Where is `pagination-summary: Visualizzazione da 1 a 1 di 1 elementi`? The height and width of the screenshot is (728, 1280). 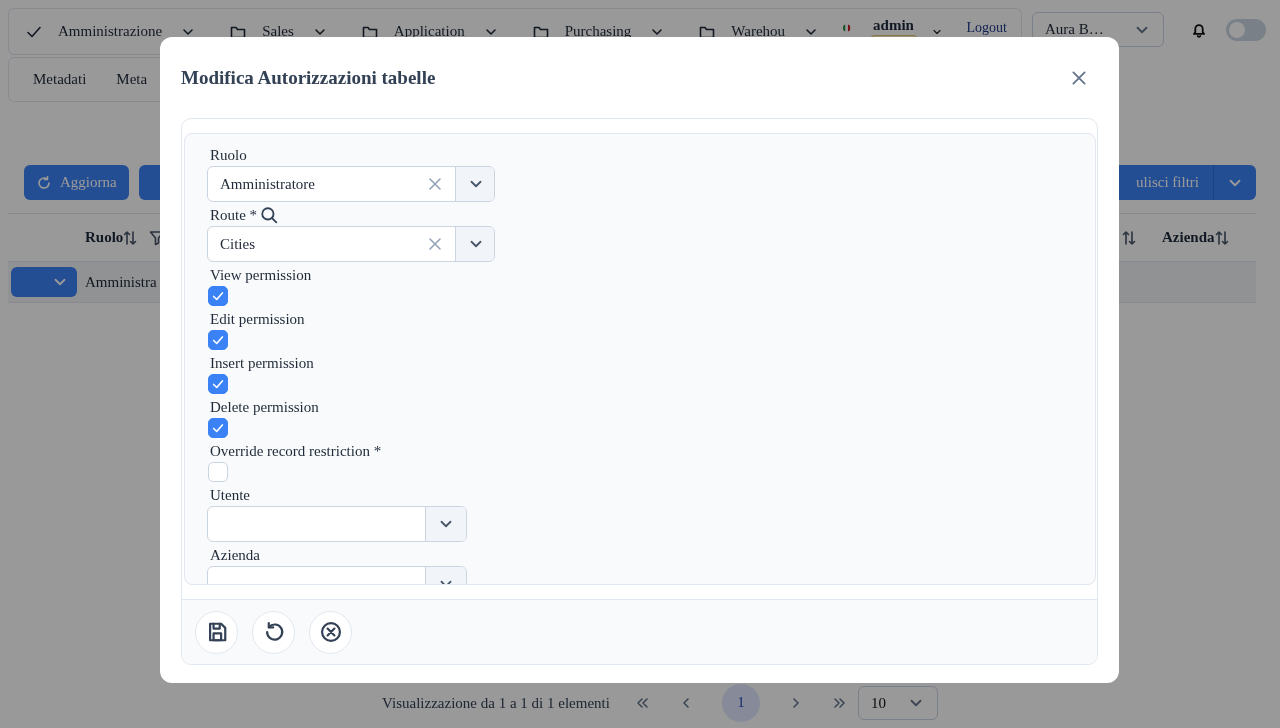
pagination-summary: Visualizzazione da 1 a 1 di 1 elementi is located at coordinates (496, 703).